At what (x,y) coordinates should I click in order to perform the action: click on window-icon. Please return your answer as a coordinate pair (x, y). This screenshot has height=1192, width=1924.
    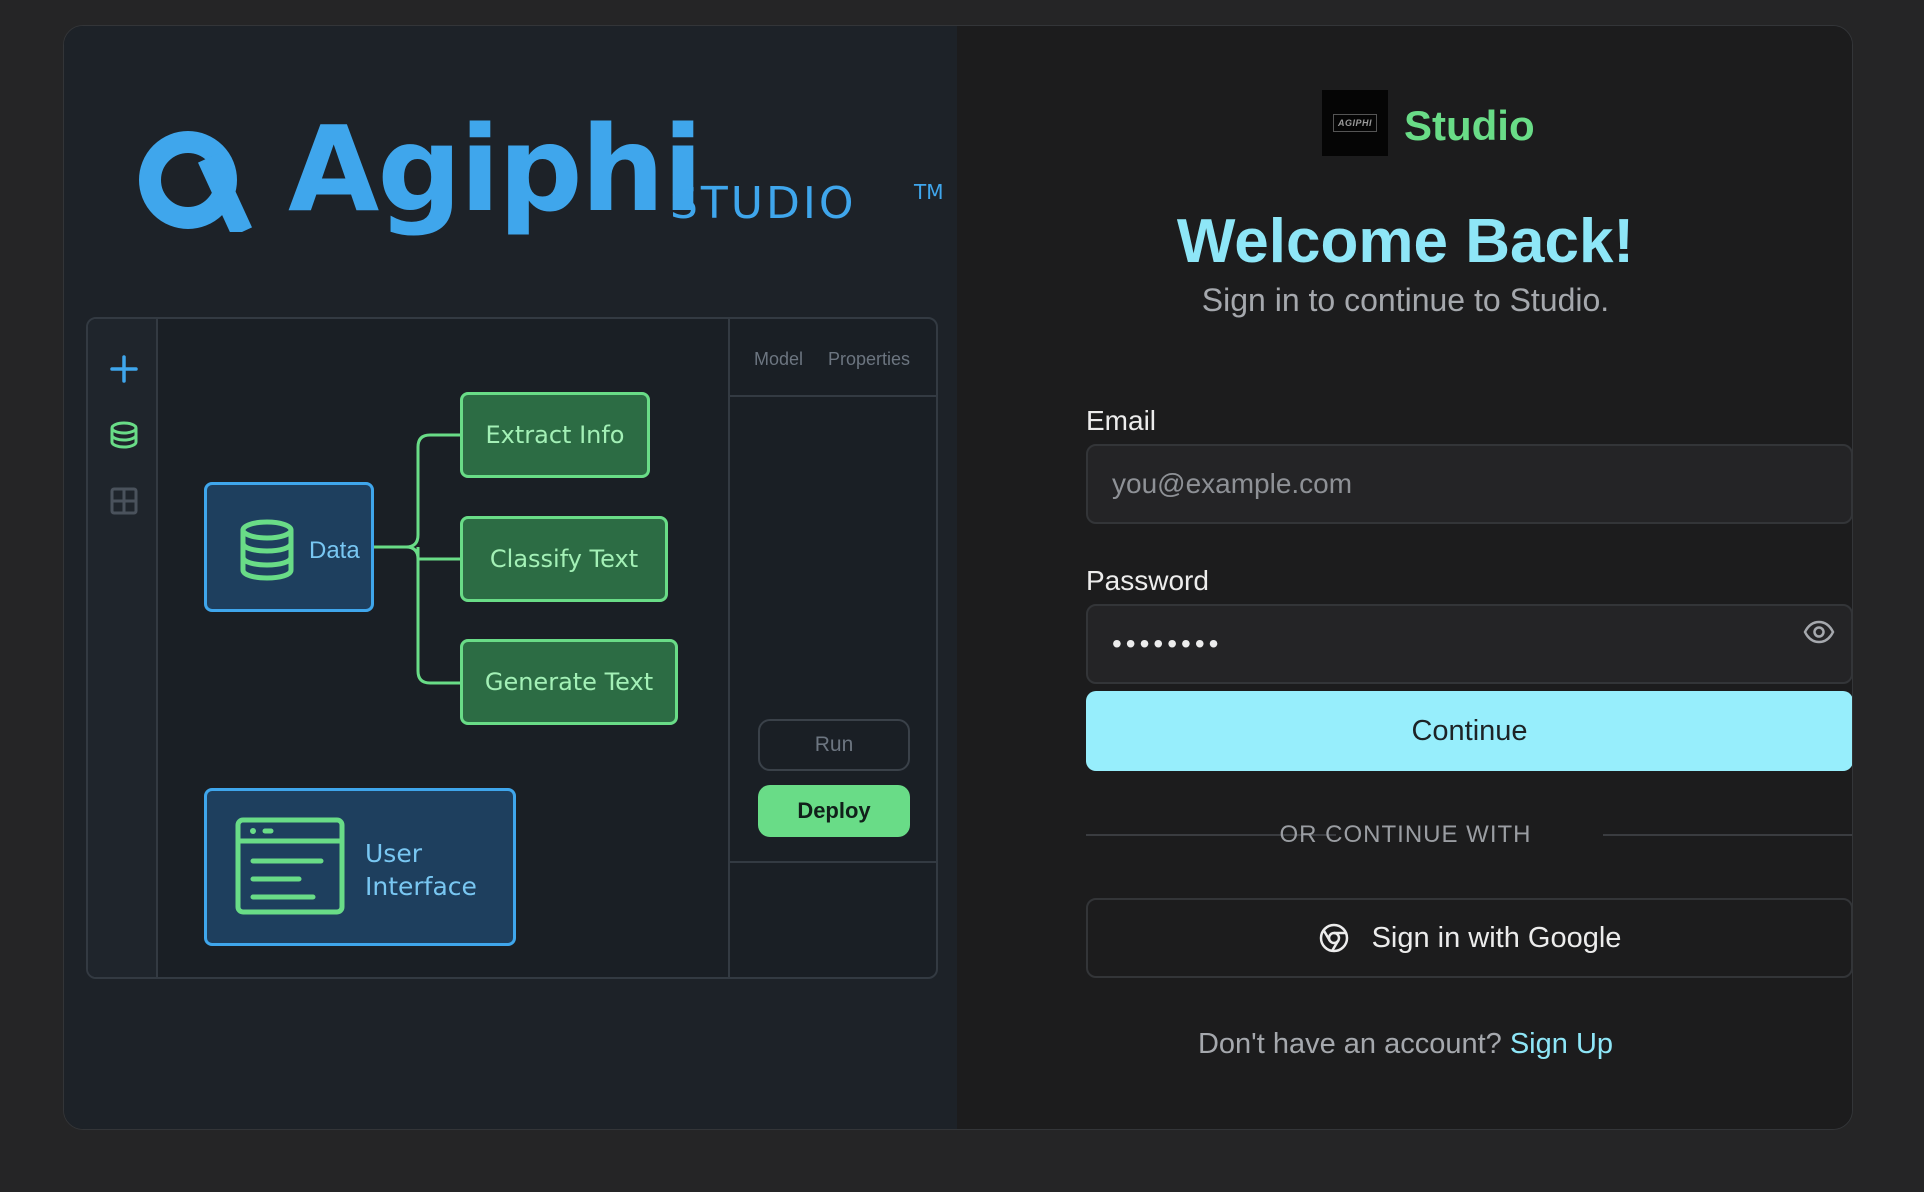
    Looking at the image, I should click on (290, 866).